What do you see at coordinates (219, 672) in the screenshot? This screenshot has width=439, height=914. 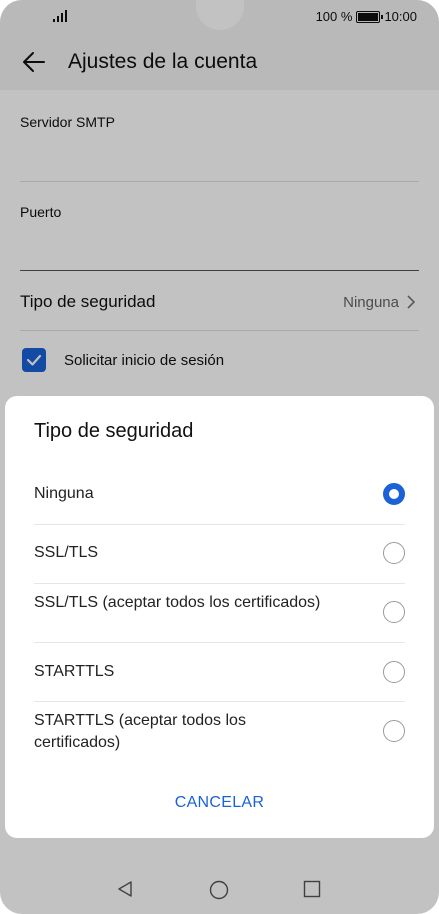 I see `option-starttls: STARTTLS` at bounding box center [219, 672].